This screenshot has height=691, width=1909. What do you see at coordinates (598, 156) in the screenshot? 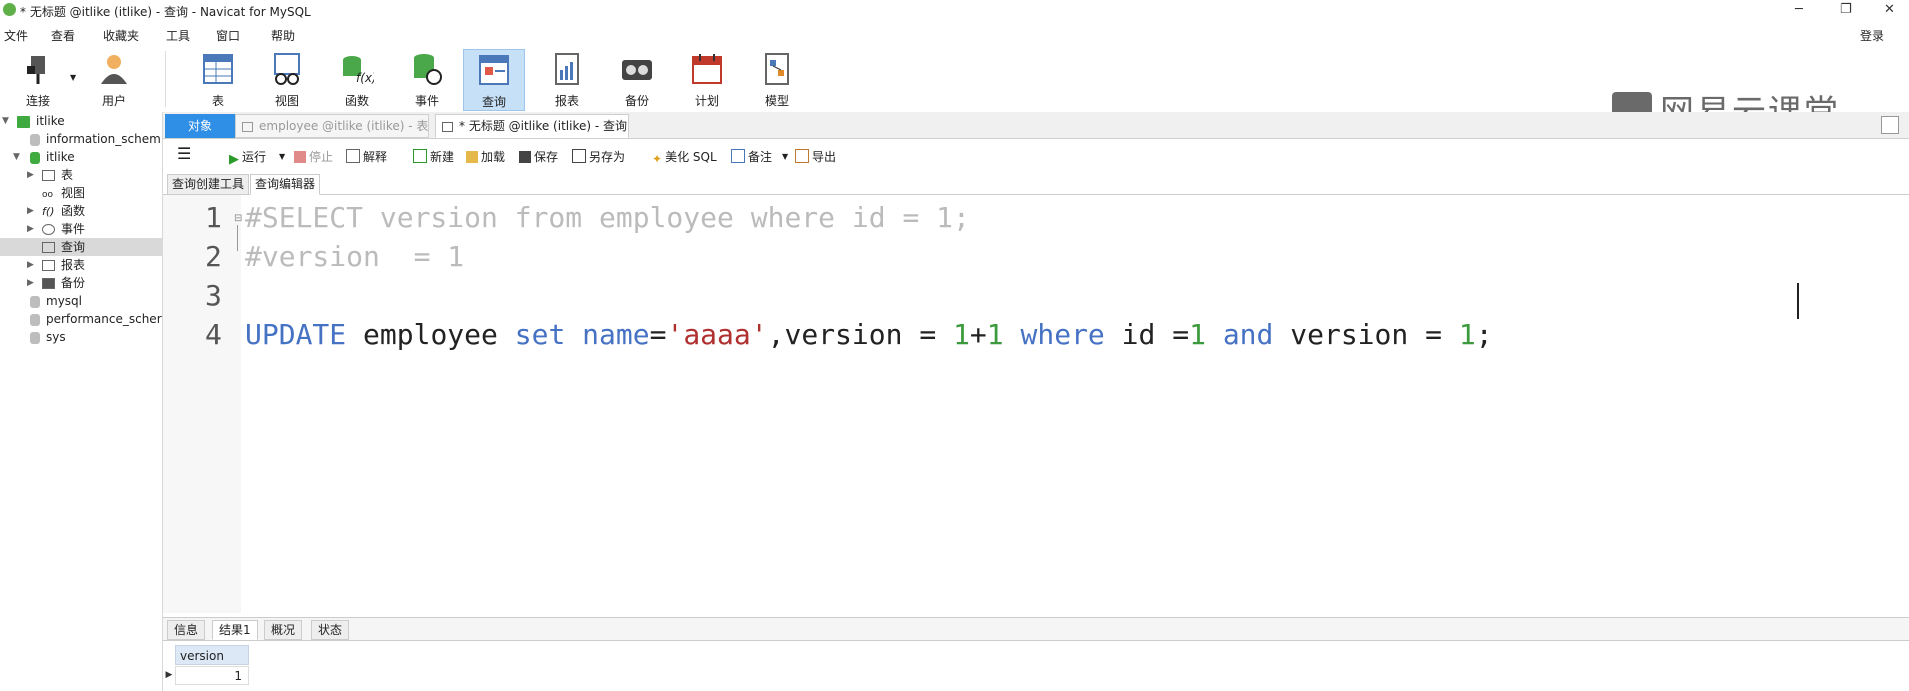
I see `save-as-button: 另存为` at bounding box center [598, 156].